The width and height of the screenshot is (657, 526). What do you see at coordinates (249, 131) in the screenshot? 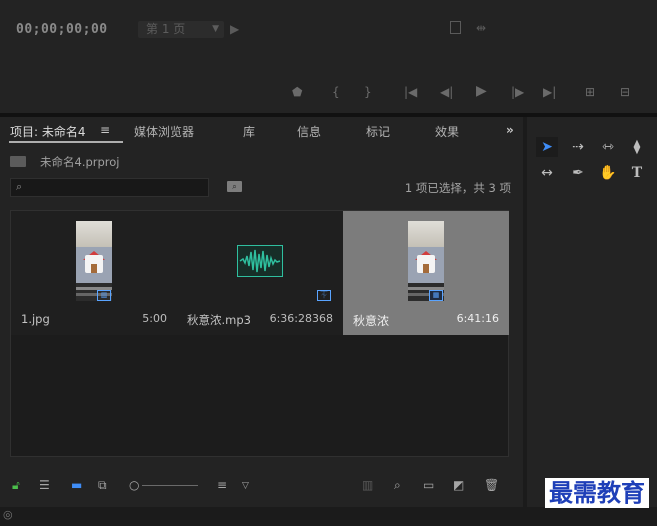
I see `tab-libraries: 库` at bounding box center [249, 131].